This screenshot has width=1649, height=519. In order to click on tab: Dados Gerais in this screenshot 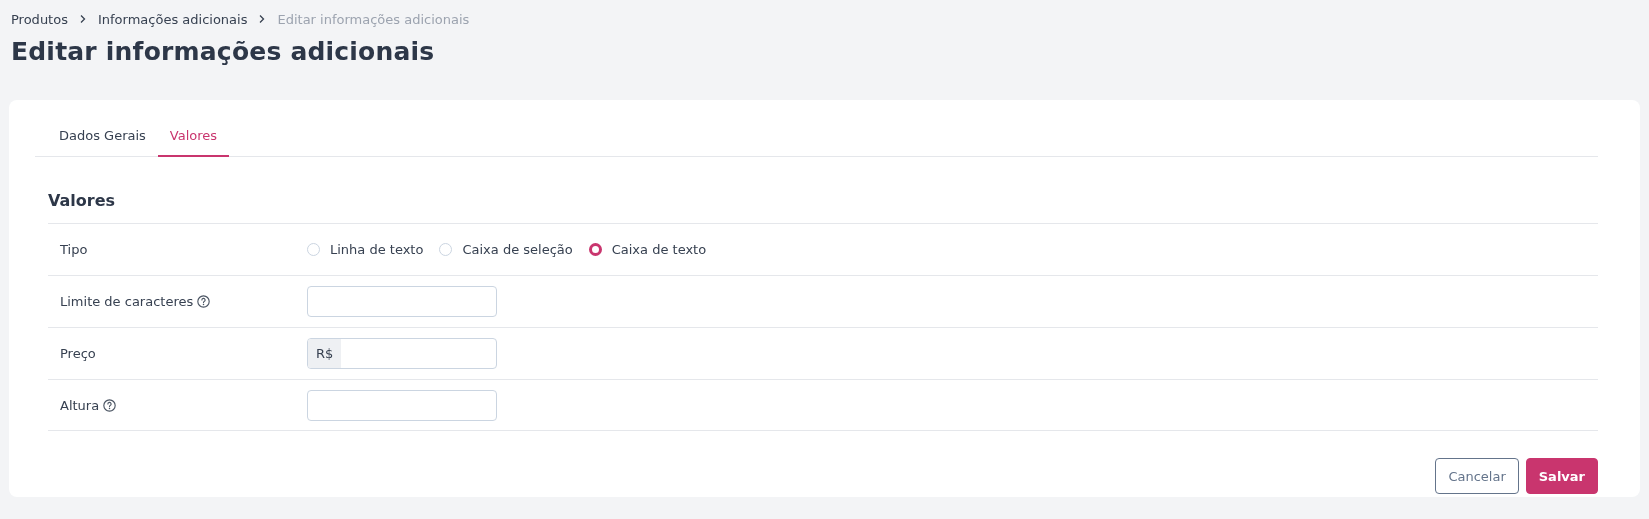, I will do `click(102, 135)`.